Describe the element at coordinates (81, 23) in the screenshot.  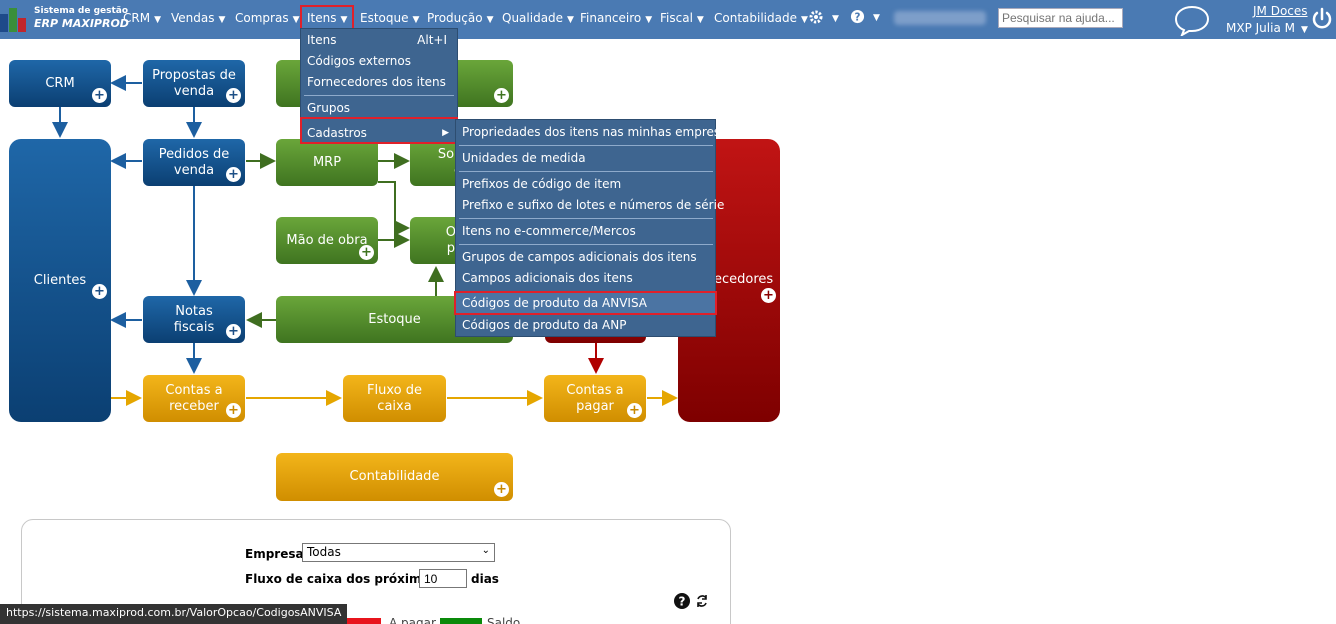
I see `logo-title: ERP MAXIPROD` at that location.